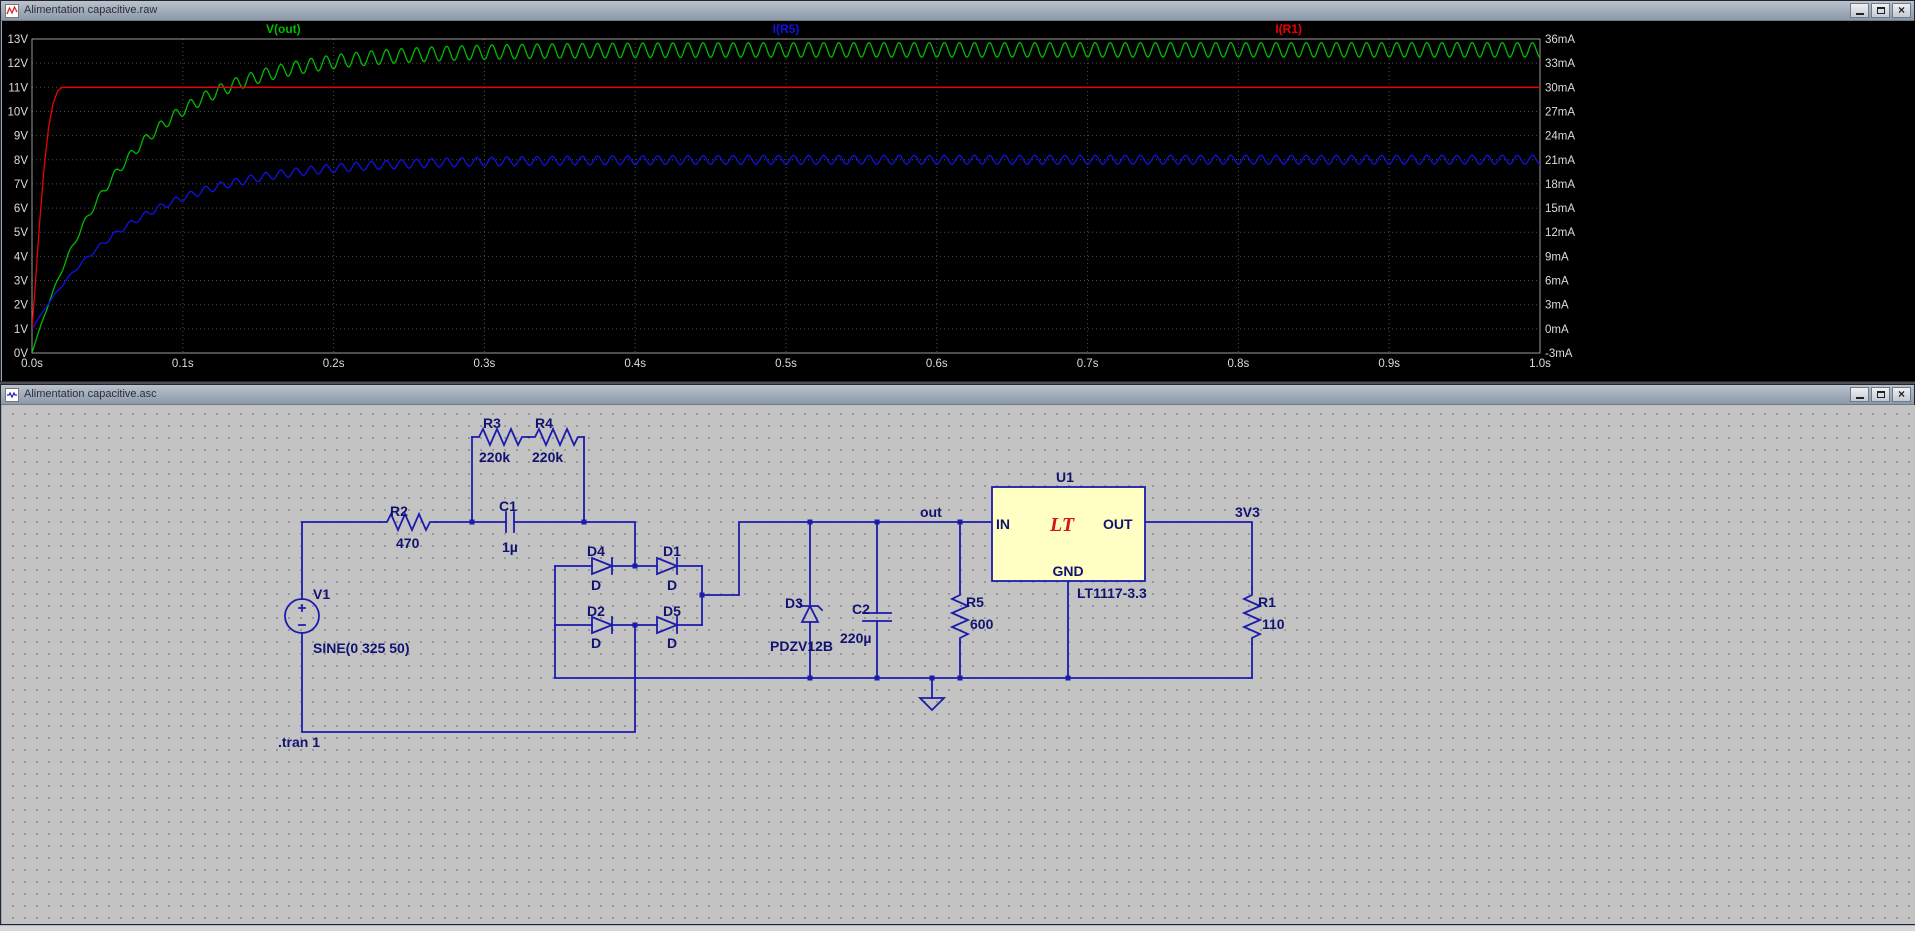 The image size is (1915, 931). I want to click on y-right-tick-label: 15mA, so click(1560, 209).